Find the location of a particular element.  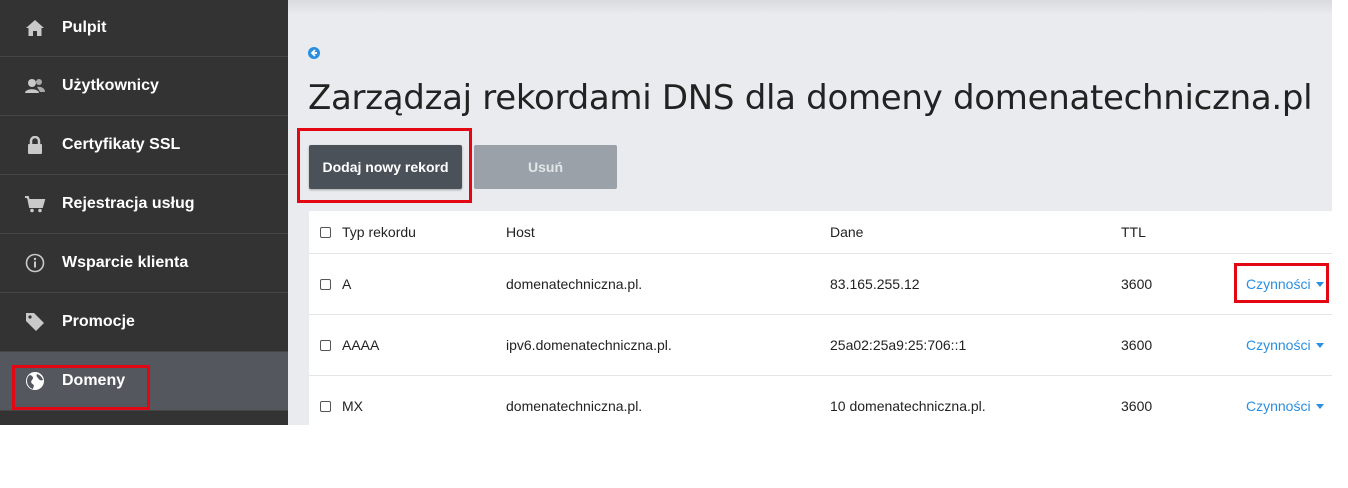

globe-icon is located at coordinates (35, 381).